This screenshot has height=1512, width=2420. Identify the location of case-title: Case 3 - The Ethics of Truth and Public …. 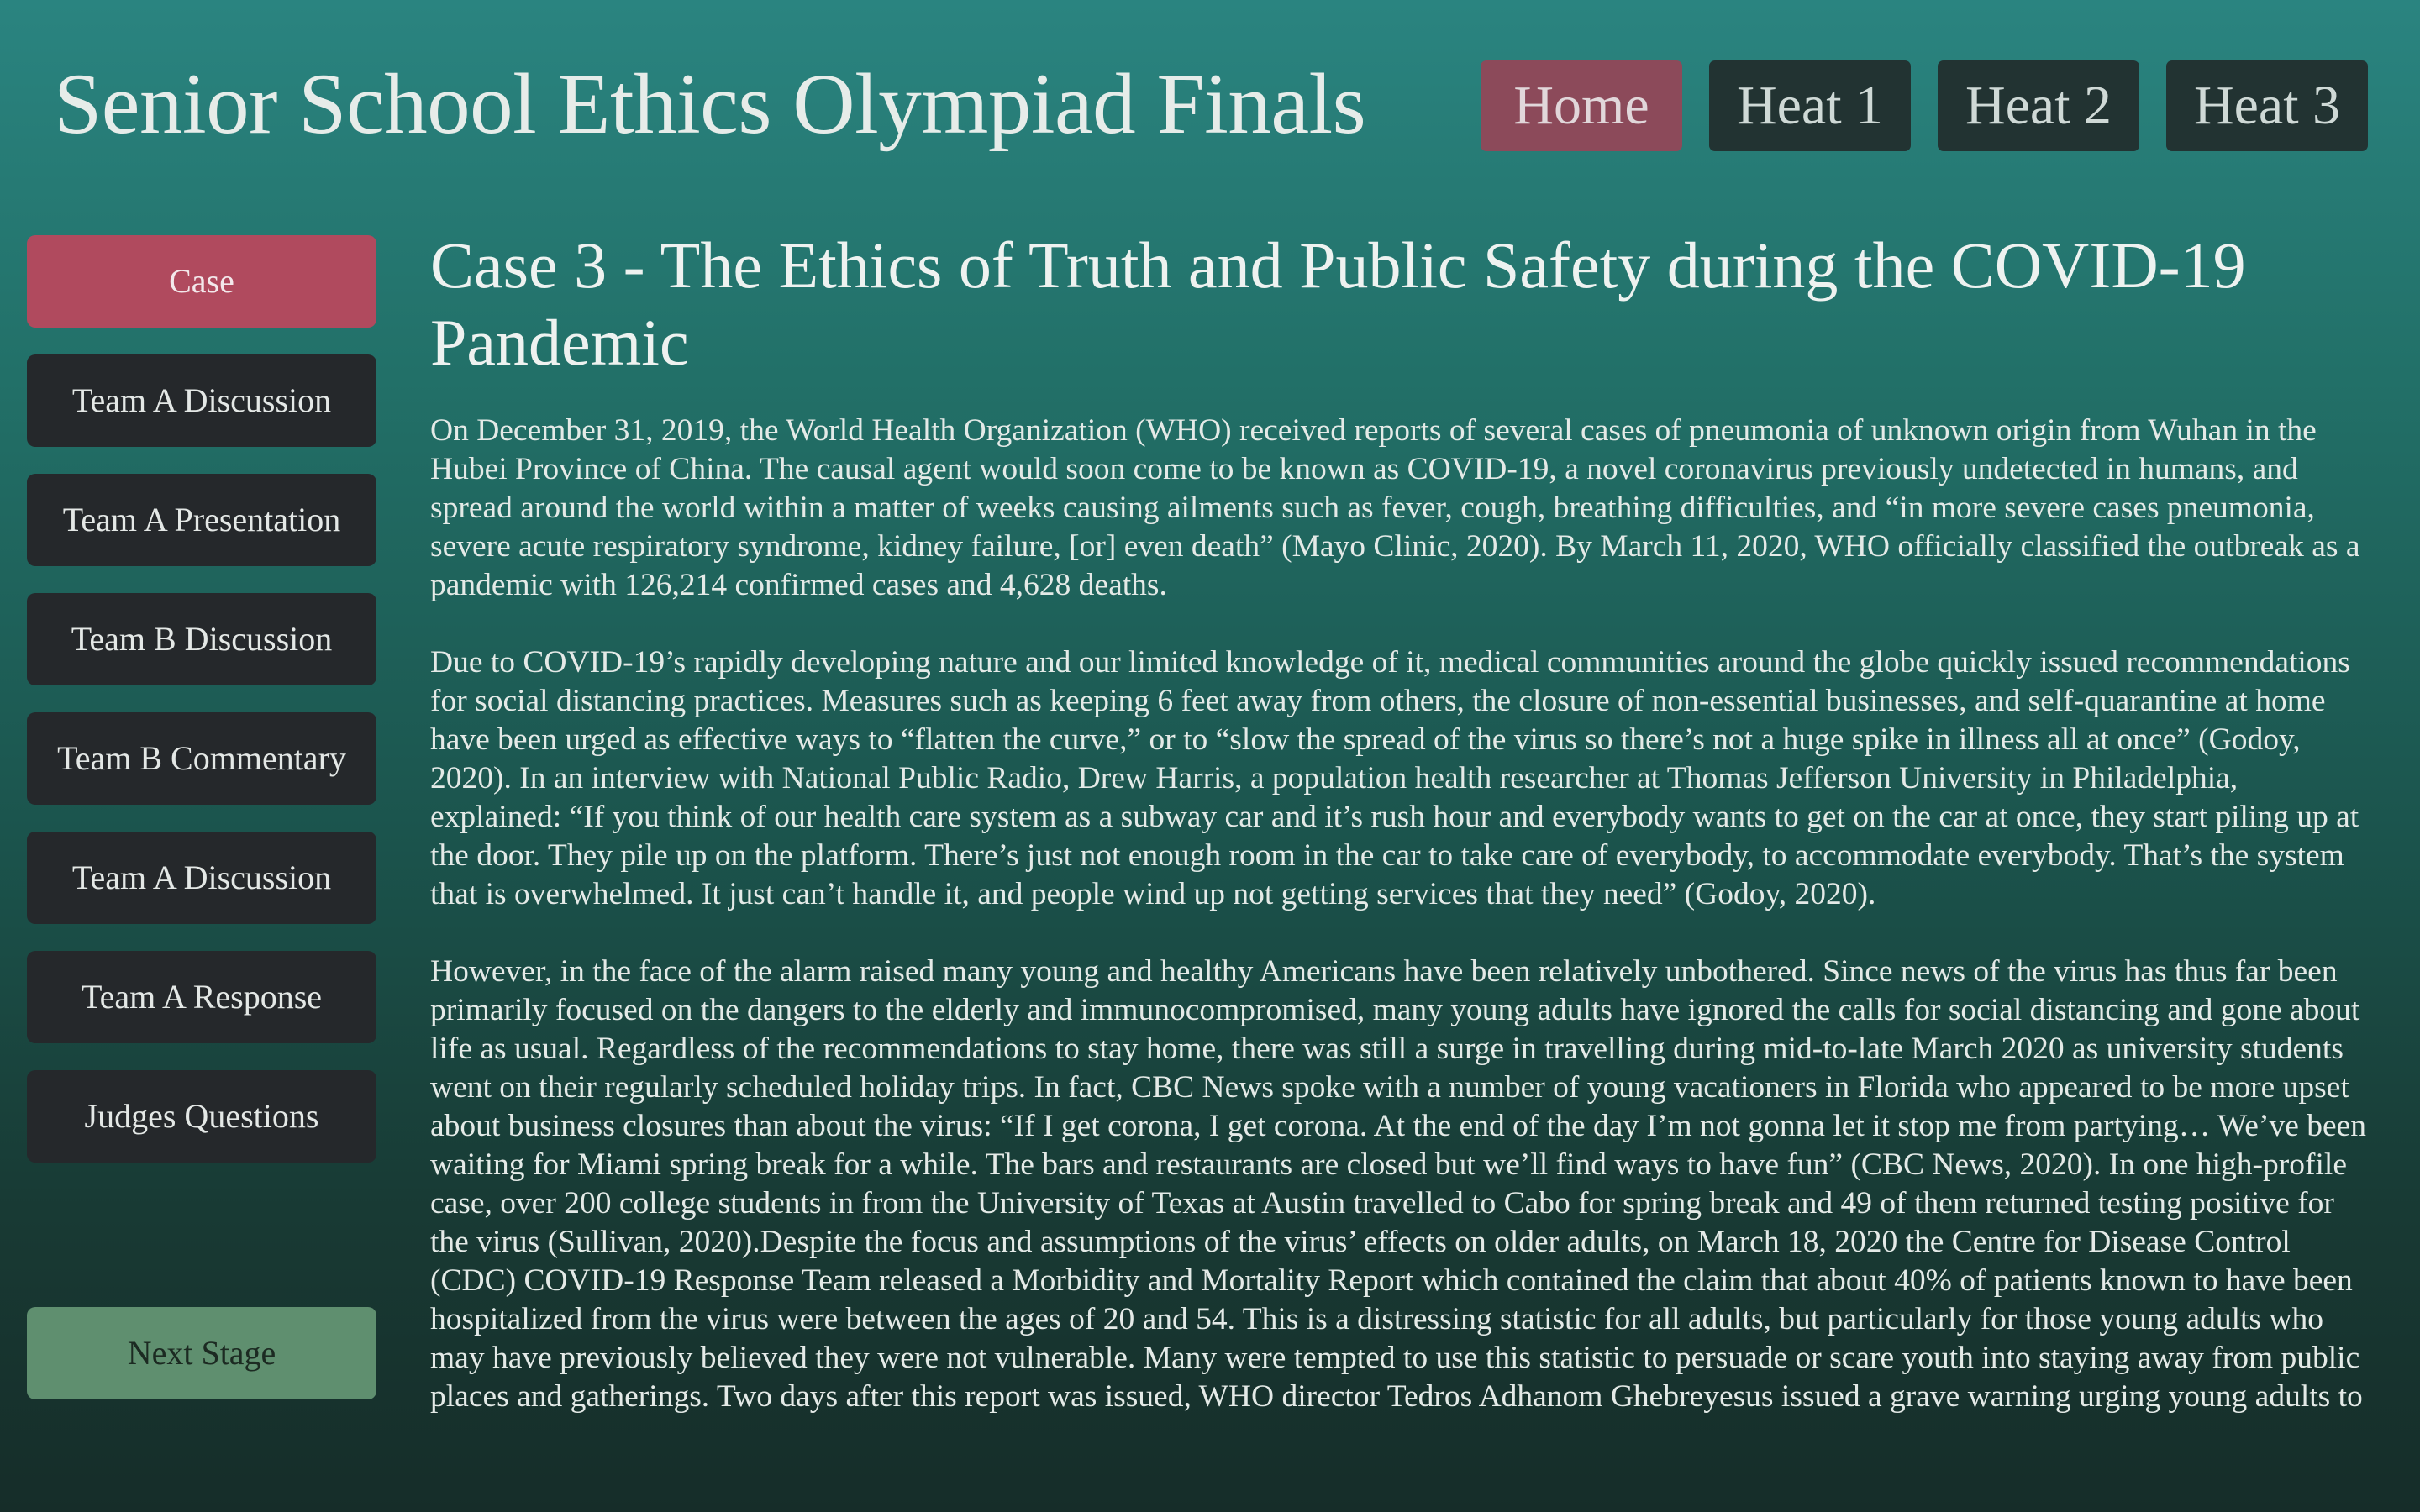
(1338, 303).